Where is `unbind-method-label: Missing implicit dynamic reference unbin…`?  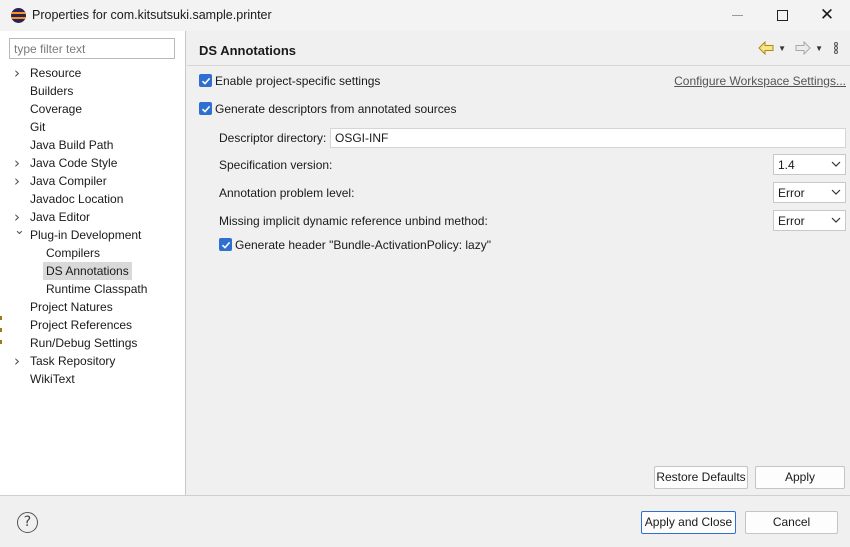 unbind-method-label: Missing implicit dynamic reference unbin… is located at coordinates (353, 221).